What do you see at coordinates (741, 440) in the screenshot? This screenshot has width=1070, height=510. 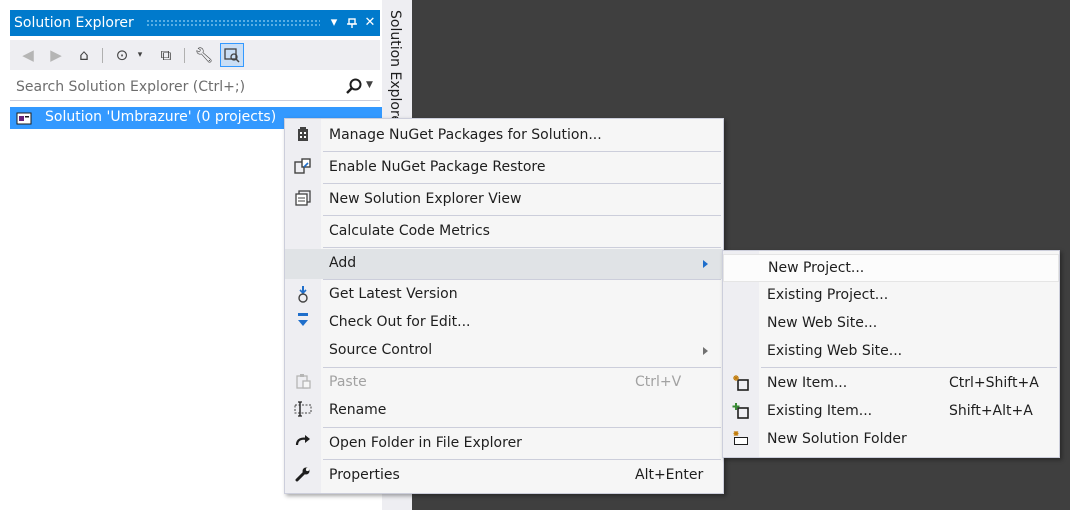 I see `new-folder-icon` at bounding box center [741, 440].